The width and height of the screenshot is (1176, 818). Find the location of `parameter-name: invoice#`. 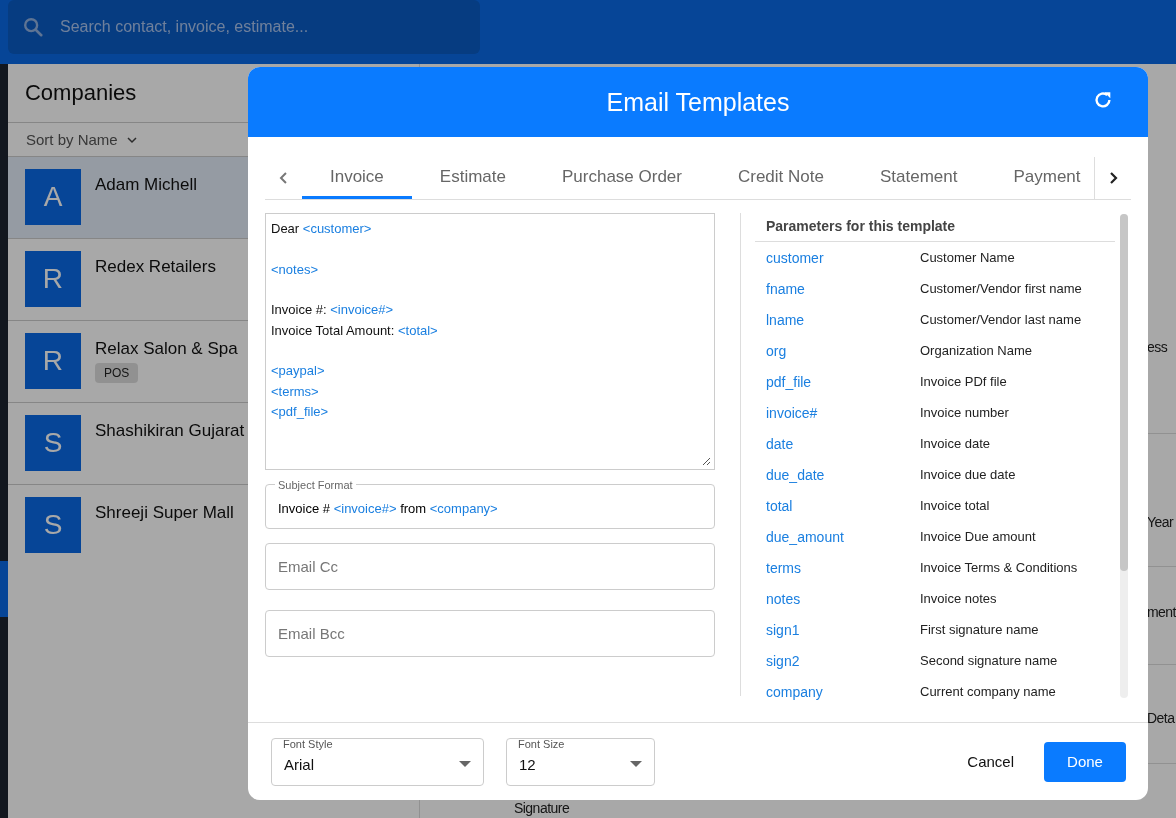

parameter-name: invoice# is located at coordinates (837, 412).